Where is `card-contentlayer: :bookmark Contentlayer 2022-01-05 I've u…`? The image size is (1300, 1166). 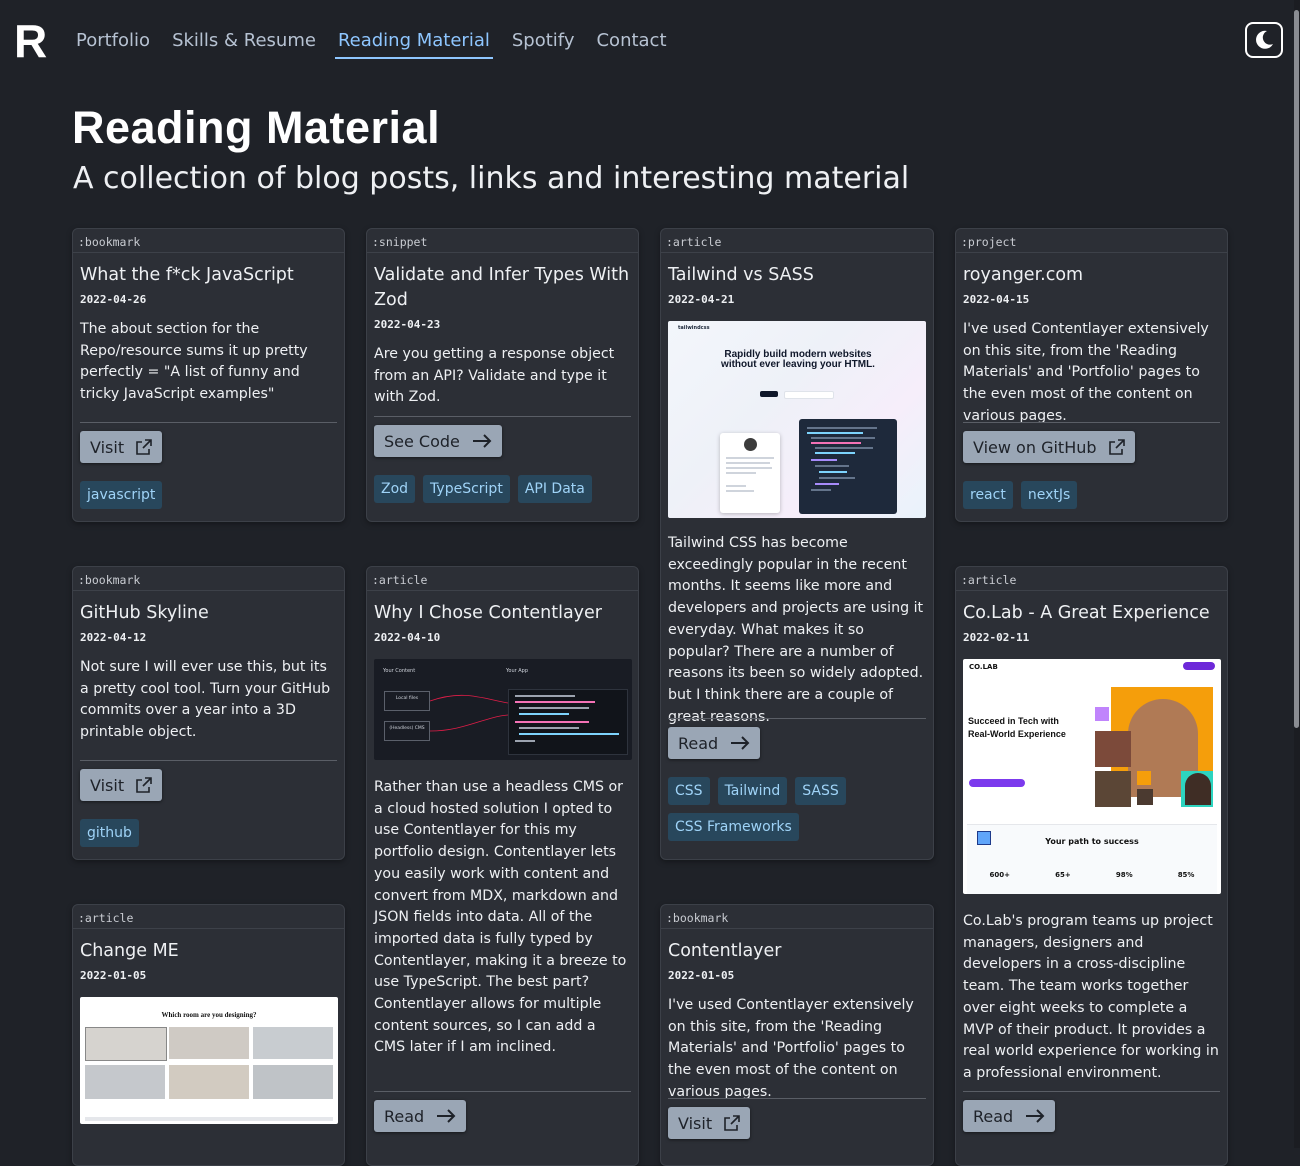 card-contentlayer: :bookmark Contentlayer 2022-01-05 I've u… is located at coordinates (797, 1035).